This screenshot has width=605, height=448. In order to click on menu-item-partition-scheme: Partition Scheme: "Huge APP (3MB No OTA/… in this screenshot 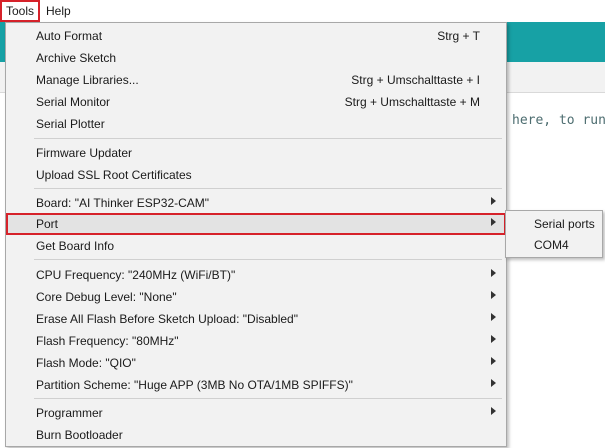, I will do `click(256, 385)`.